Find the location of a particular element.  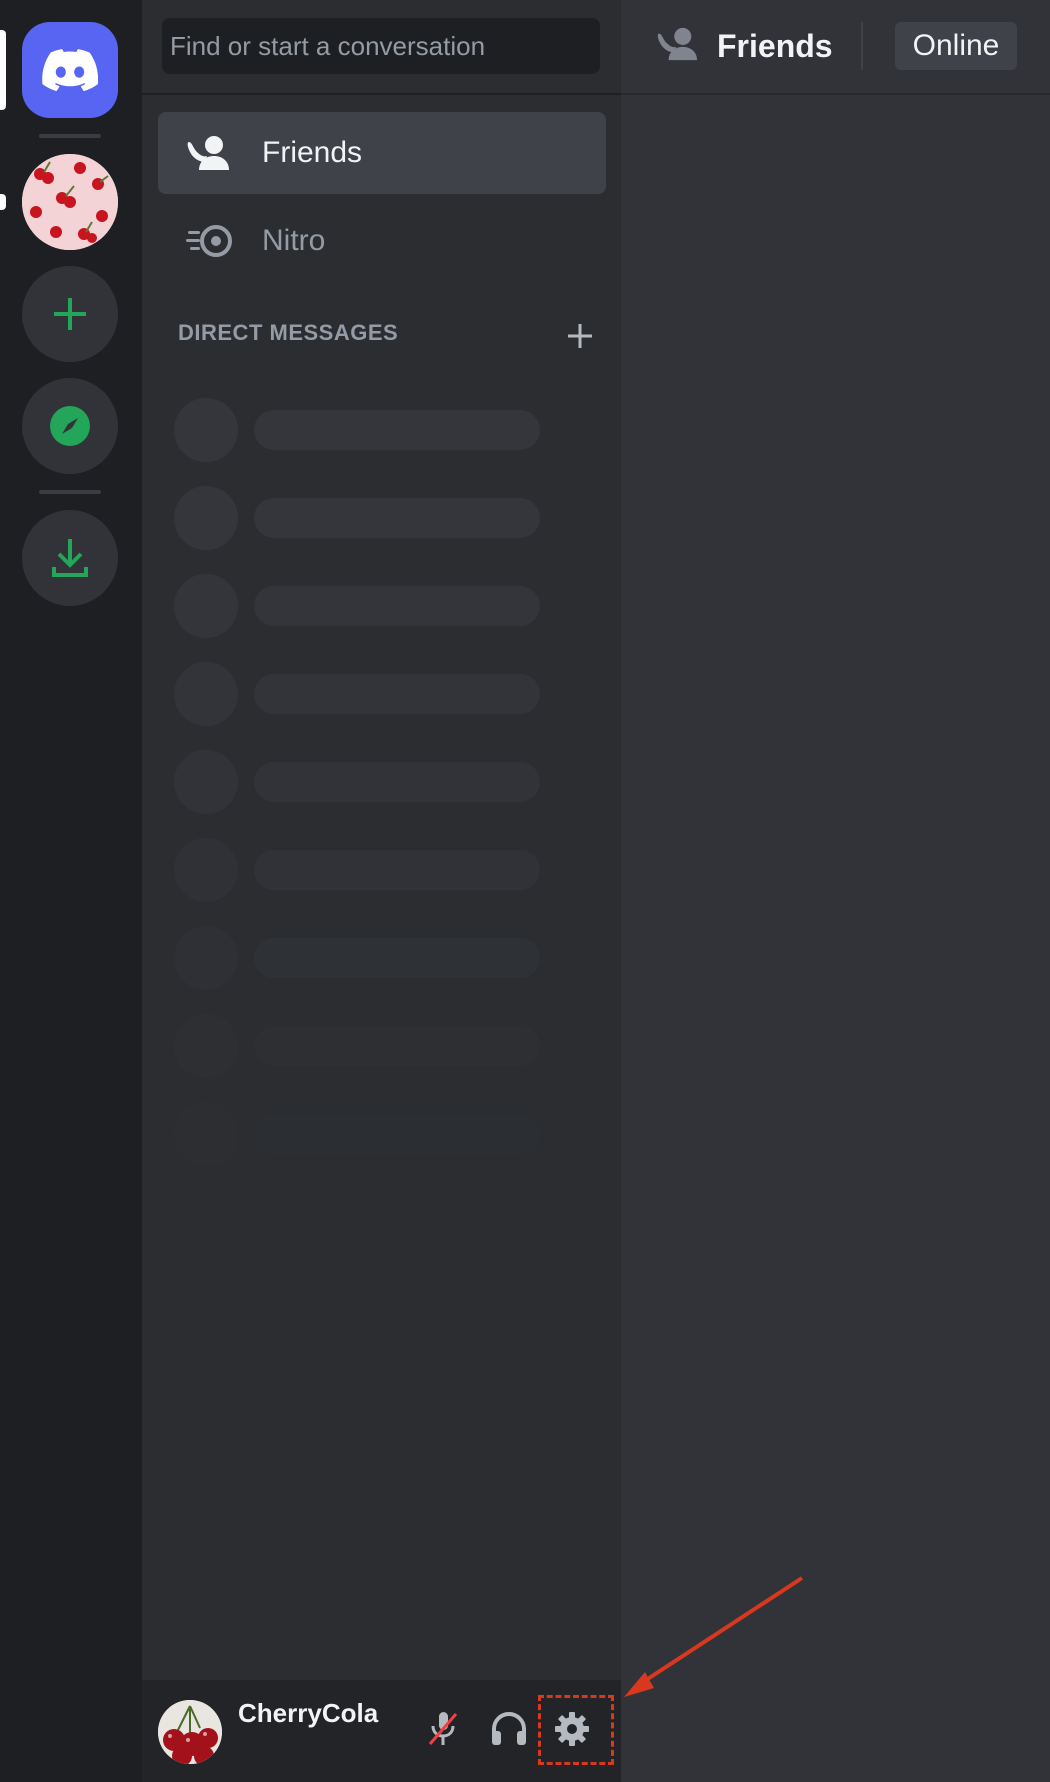

nav-nitro: Nitro is located at coordinates (382, 241).